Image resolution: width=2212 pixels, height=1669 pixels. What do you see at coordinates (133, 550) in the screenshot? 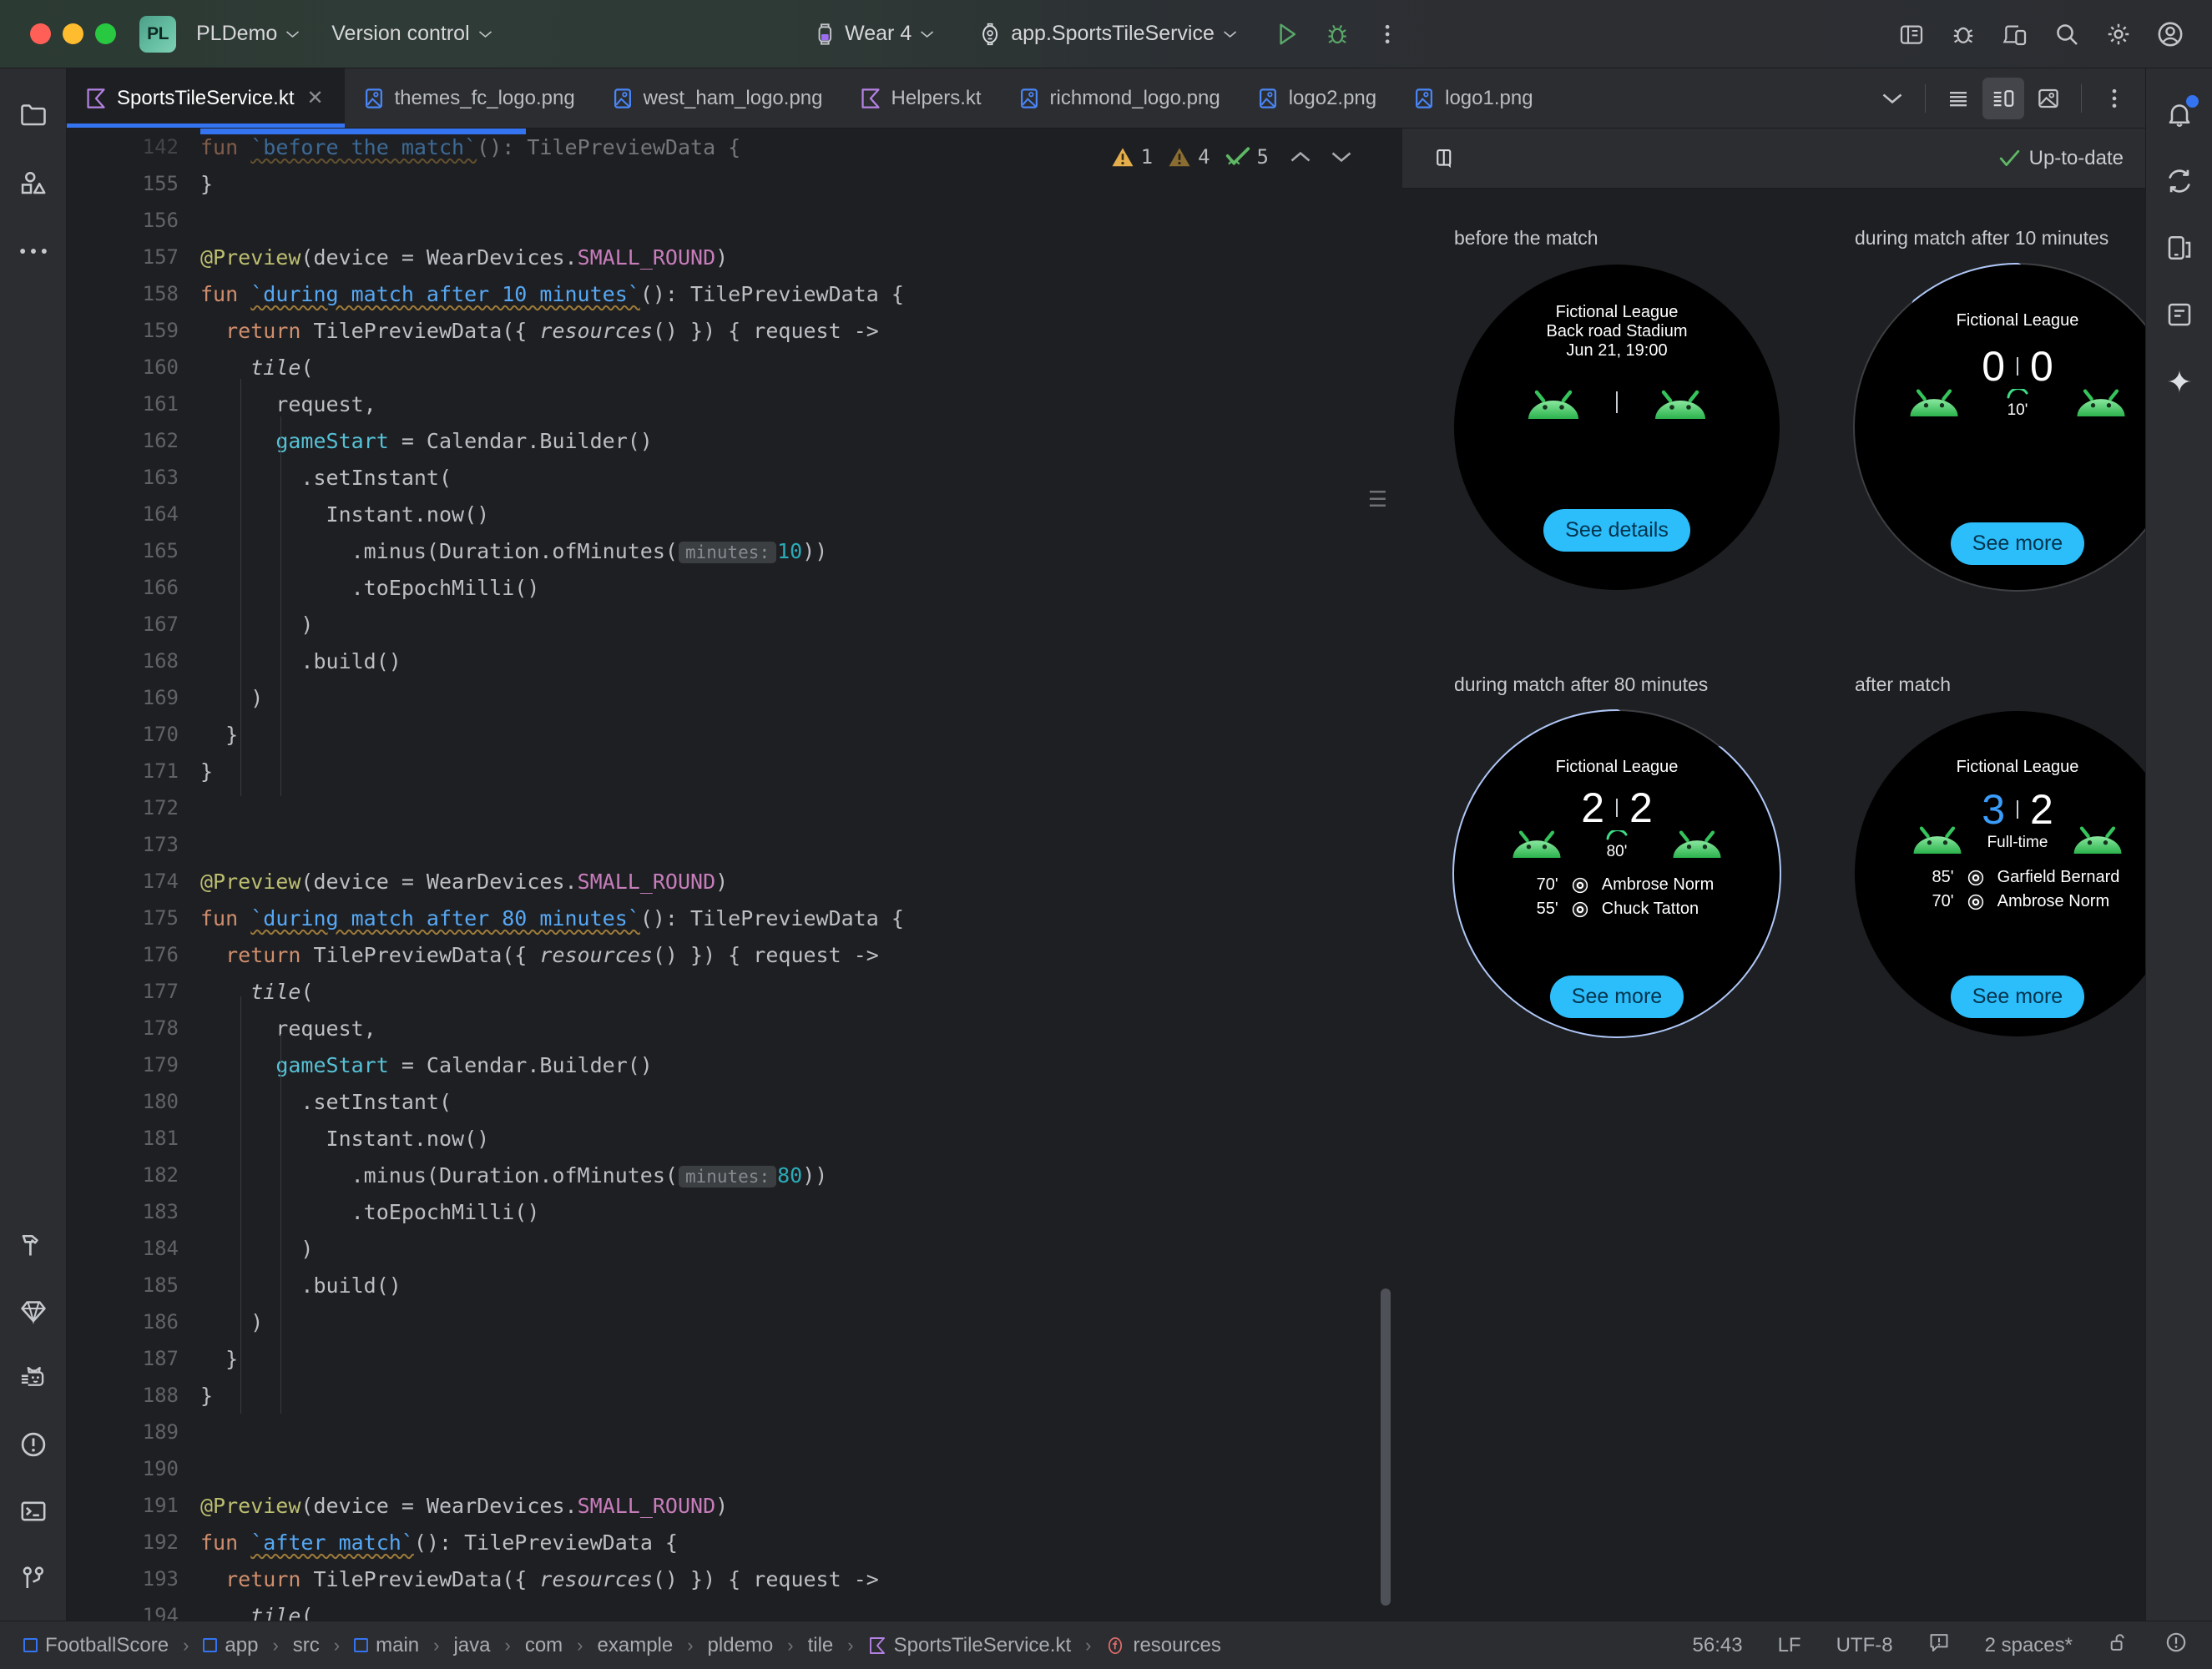
I see `line-number: 165` at bounding box center [133, 550].